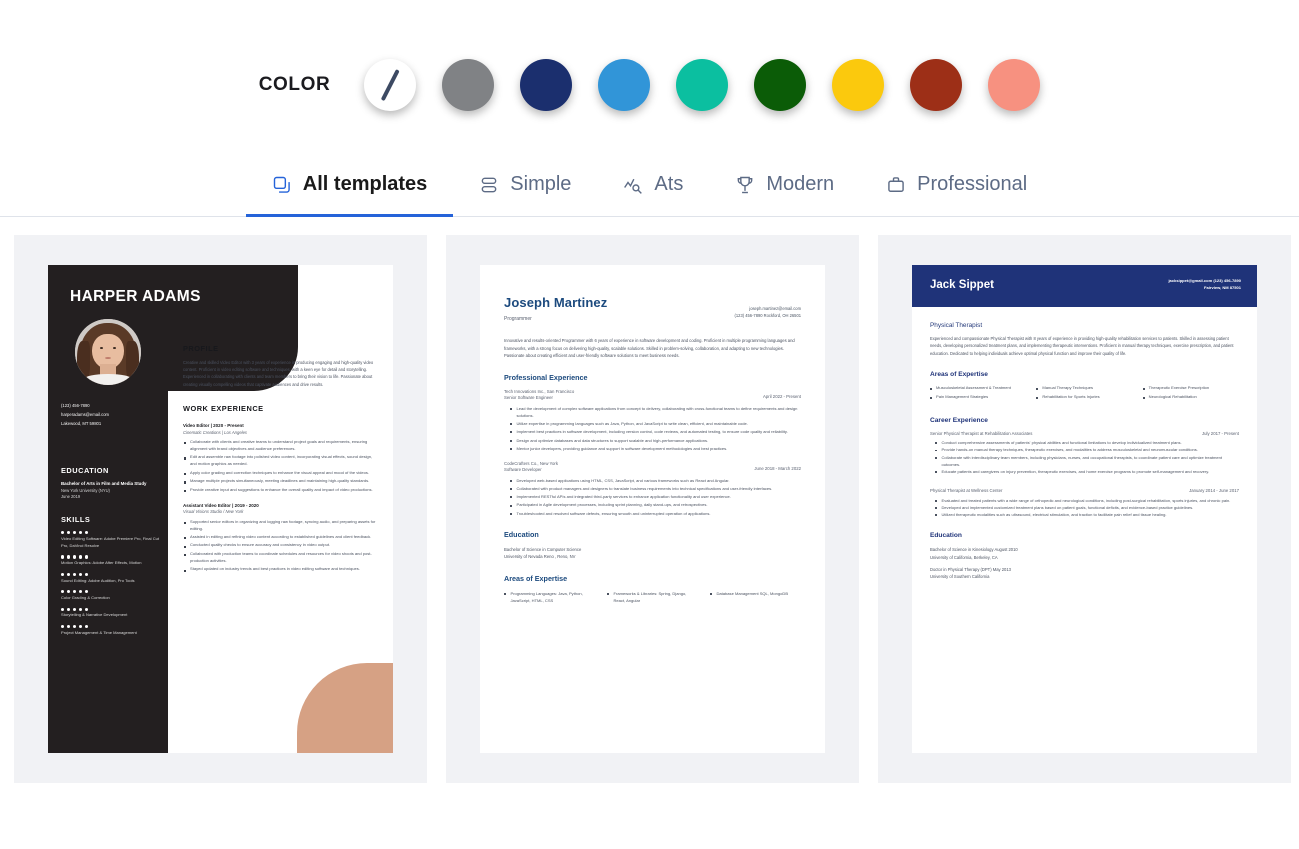  Describe the element at coordinates (85, 415) in the screenshot. I see `contact-email: harperadams@email.com` at that location.